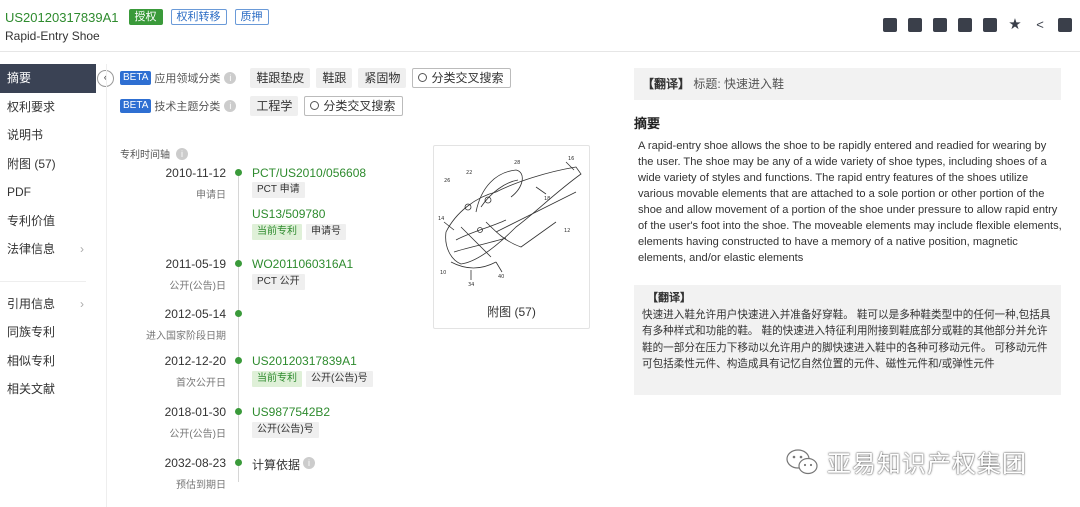 The image size is (1080, 507). I want to click on sidebar-item-value: 专利价值, so click(48, 221).